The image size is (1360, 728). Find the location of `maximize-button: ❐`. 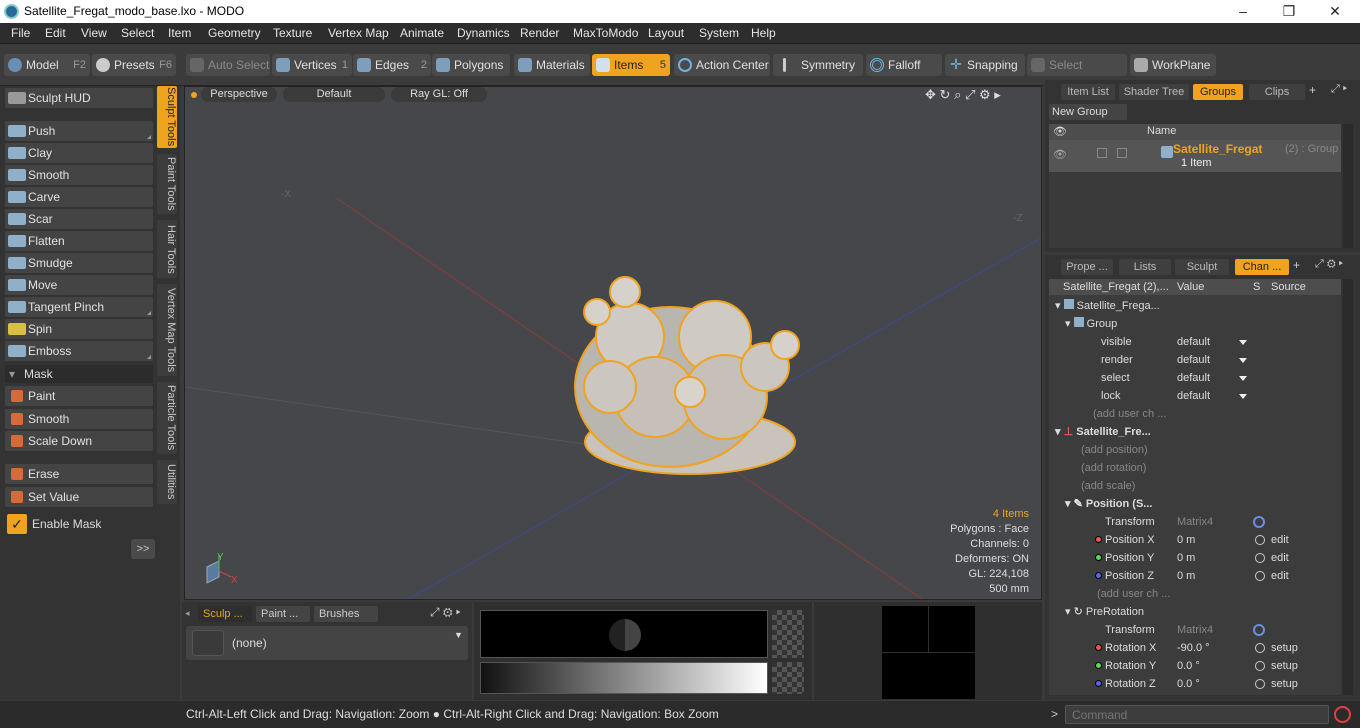

maximize-button: ❐ is located at coordinates (1289, 11).